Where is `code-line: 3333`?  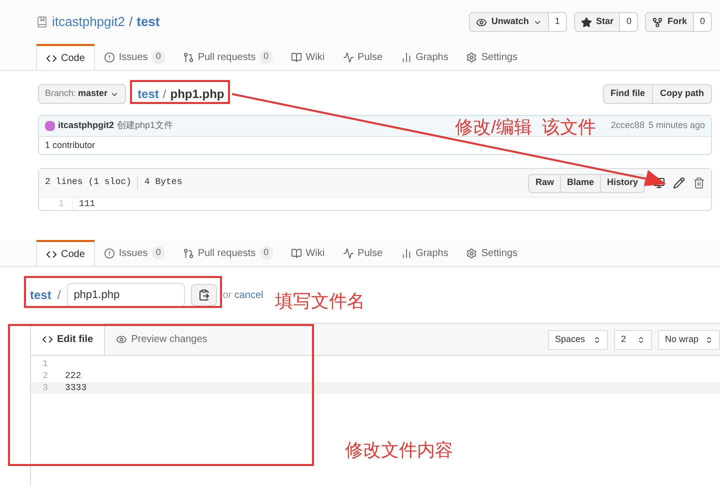
code-line: 3333 is located at coordinates (72, 388).